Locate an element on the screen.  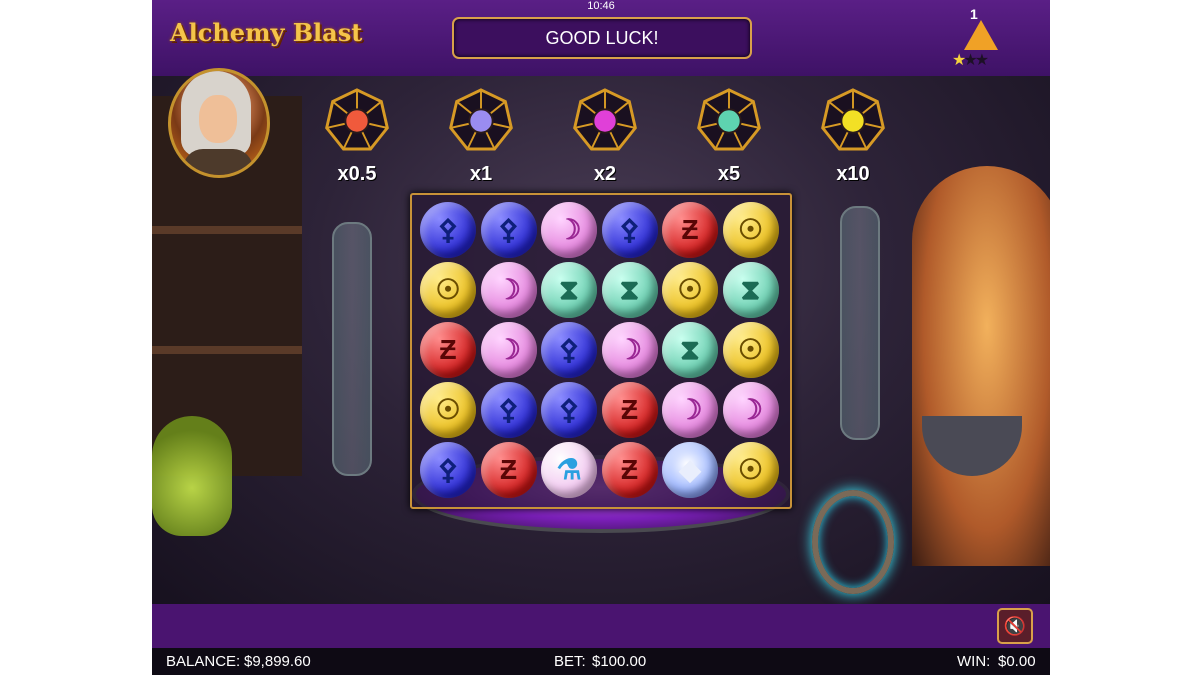
mute-button: 🔇 is located at coordinates (1015, 626).